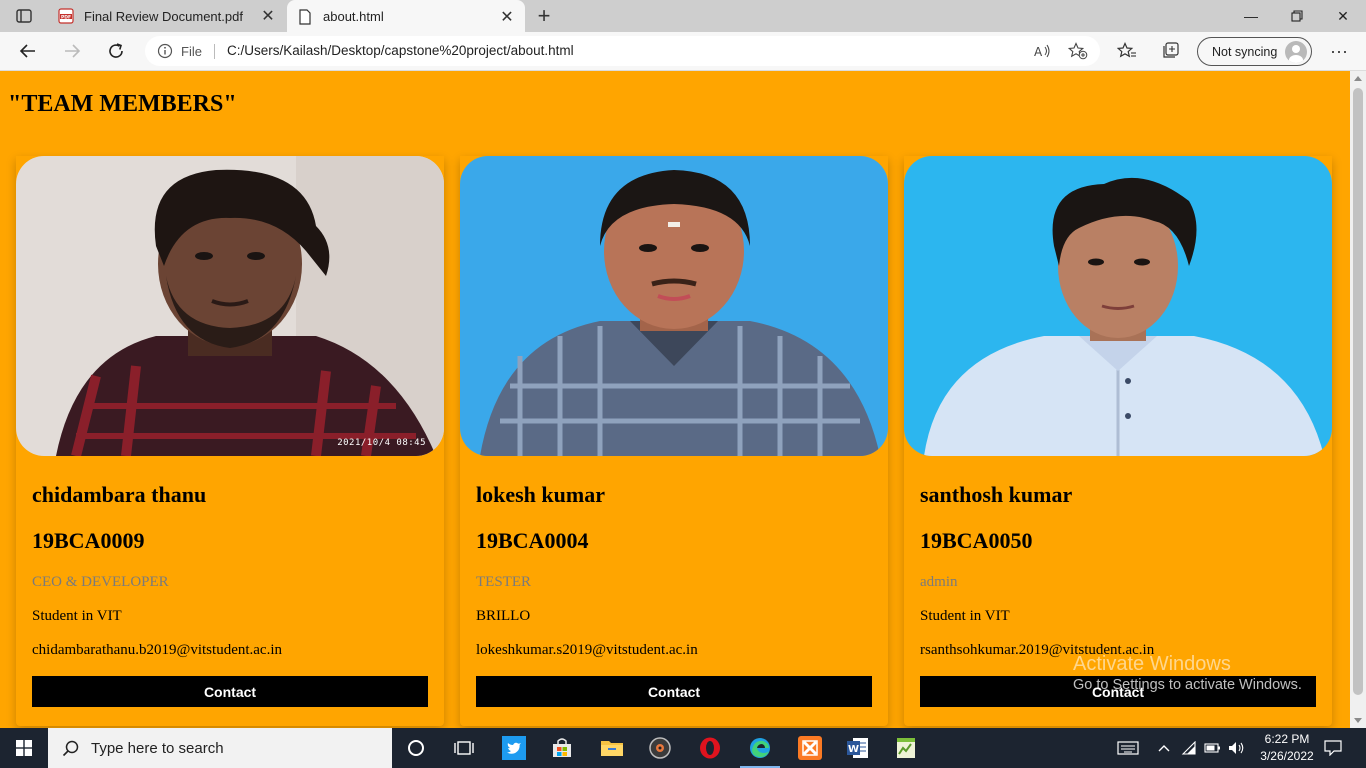 This screenshot has width=1366, height=768. I want to click on member-photo: 2021/10/4 08:45, so click(230, 306).